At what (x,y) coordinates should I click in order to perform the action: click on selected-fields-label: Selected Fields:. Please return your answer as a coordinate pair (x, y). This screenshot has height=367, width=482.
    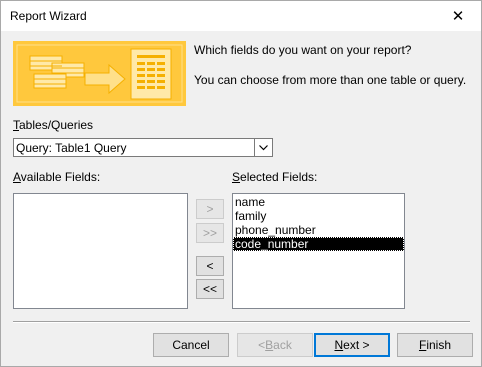
    Looking at the image, I should click on (274, 177).